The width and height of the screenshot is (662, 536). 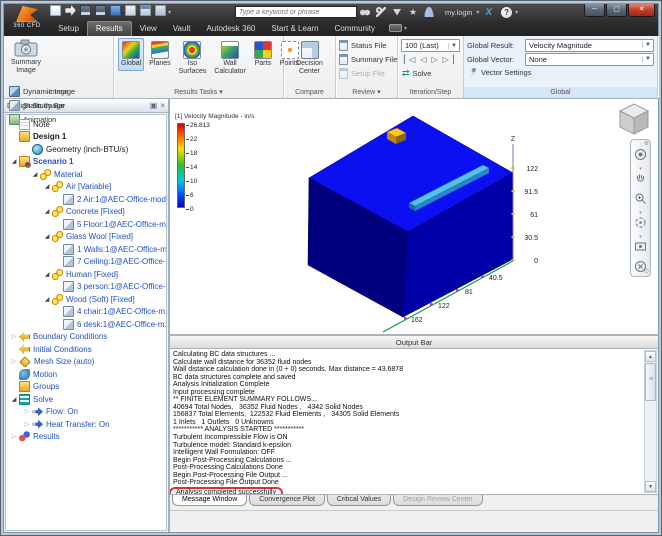 What do you see at coordinates (86, 374) in the screenshot?
I see `tree-item-motion: Motion` at bounding box center [86, 374].